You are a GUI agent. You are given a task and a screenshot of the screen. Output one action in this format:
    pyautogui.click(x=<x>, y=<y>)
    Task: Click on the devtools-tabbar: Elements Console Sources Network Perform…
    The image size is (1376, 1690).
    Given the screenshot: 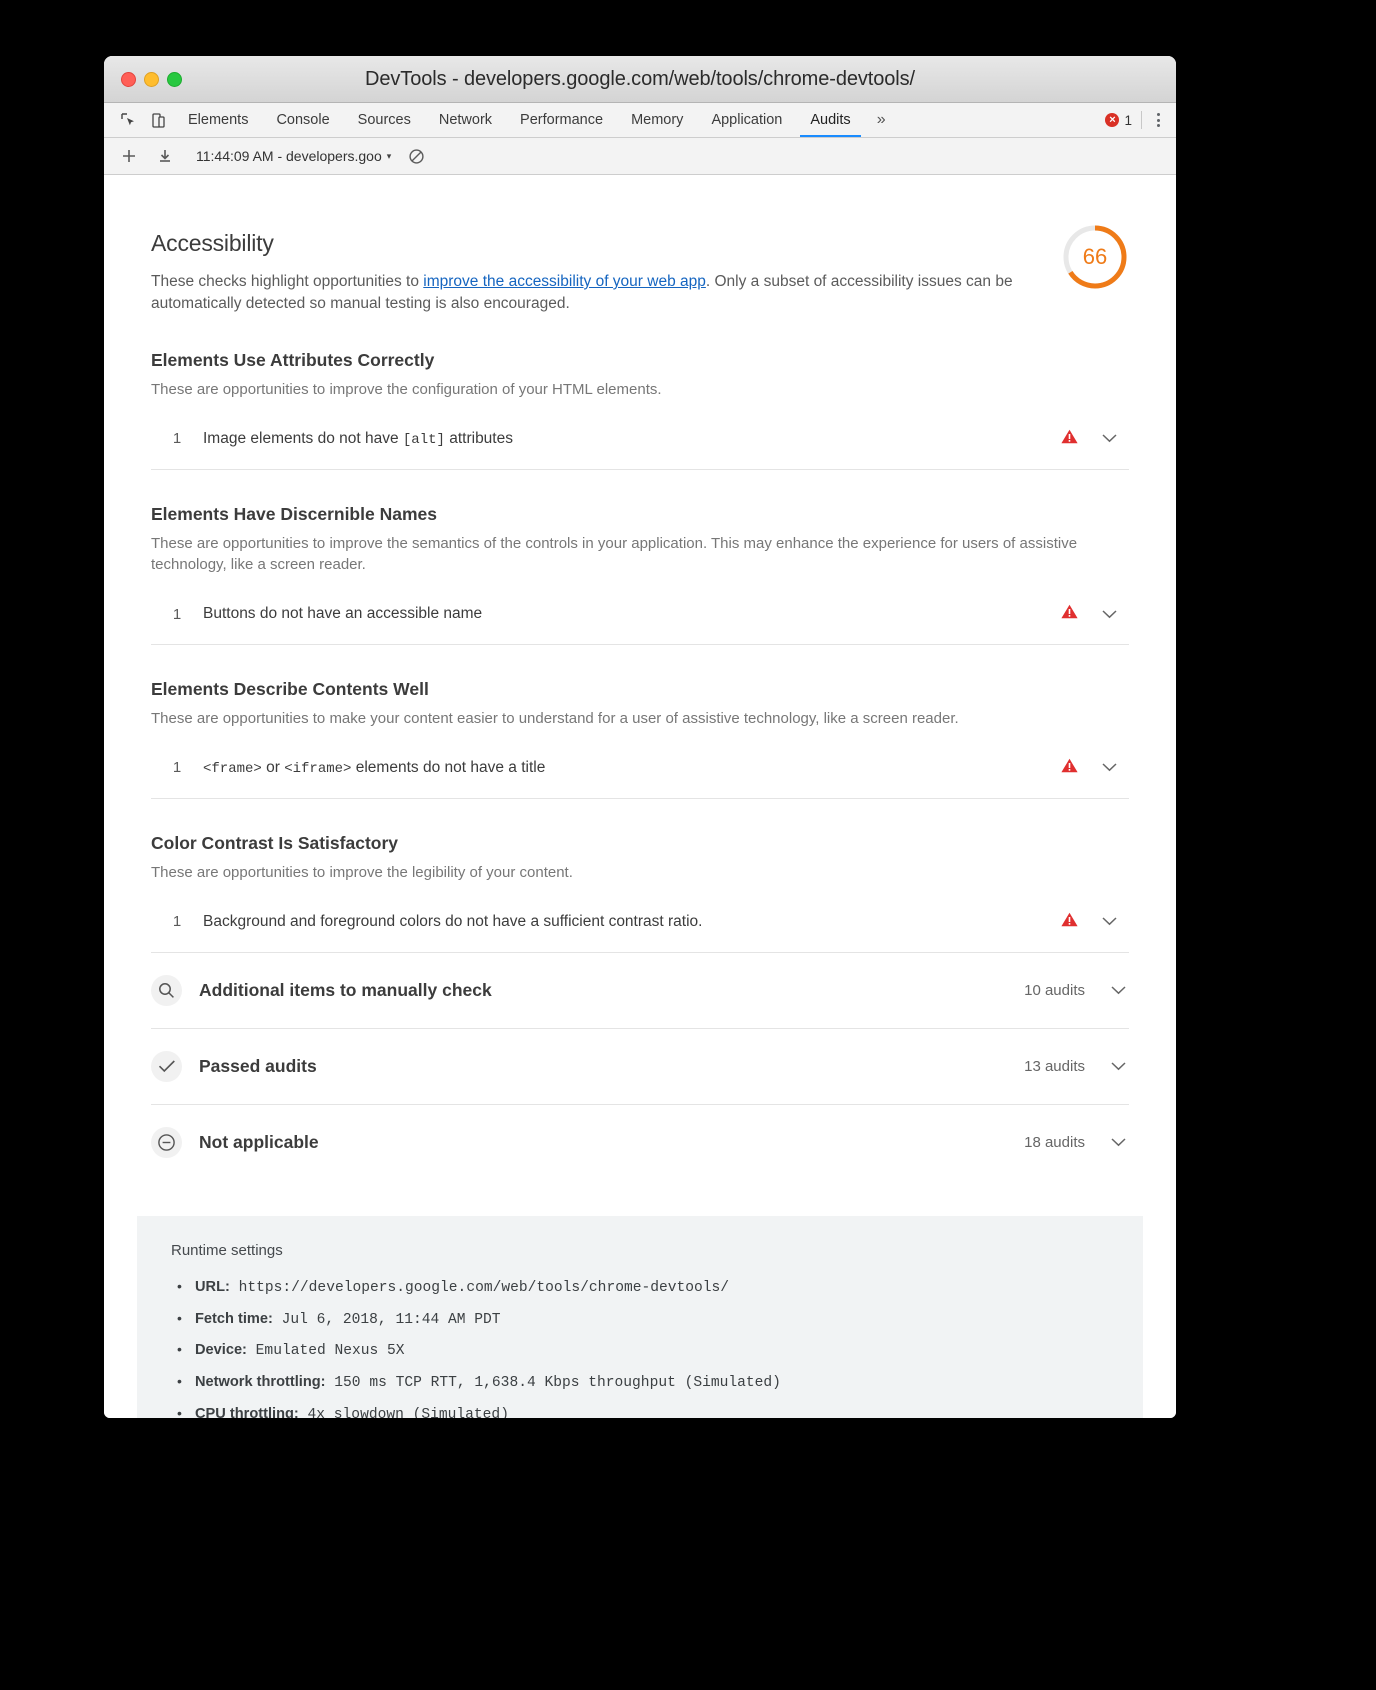 What is the action you would take?
    pyautogui.click(x=640, y=120)
    